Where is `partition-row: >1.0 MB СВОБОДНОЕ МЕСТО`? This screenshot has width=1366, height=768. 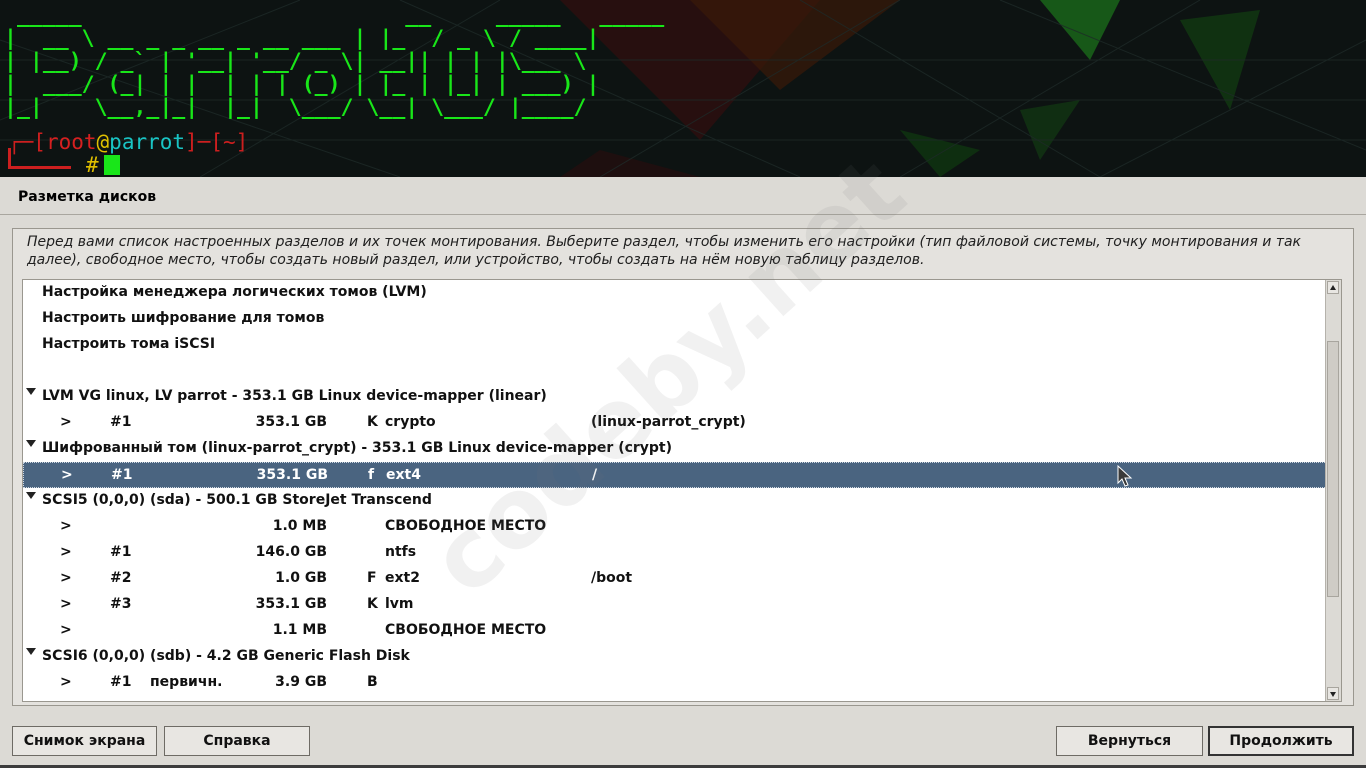
partition-row: >1.0 MB СВОБОДНОЕ МЕСТО is located at coordinates (675, 527).